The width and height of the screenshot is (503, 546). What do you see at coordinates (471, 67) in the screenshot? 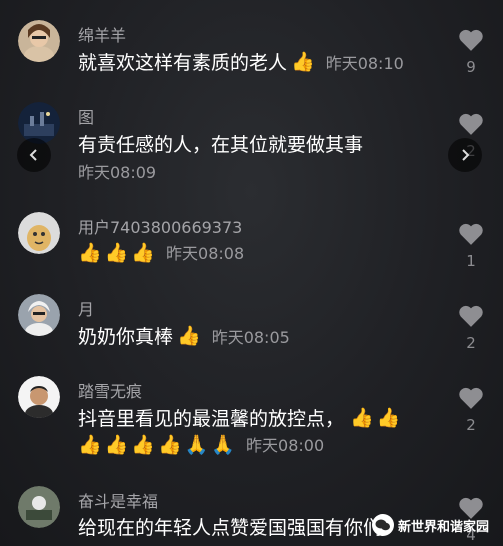
I see `like-count: 9` at bounding box center [471, 67].